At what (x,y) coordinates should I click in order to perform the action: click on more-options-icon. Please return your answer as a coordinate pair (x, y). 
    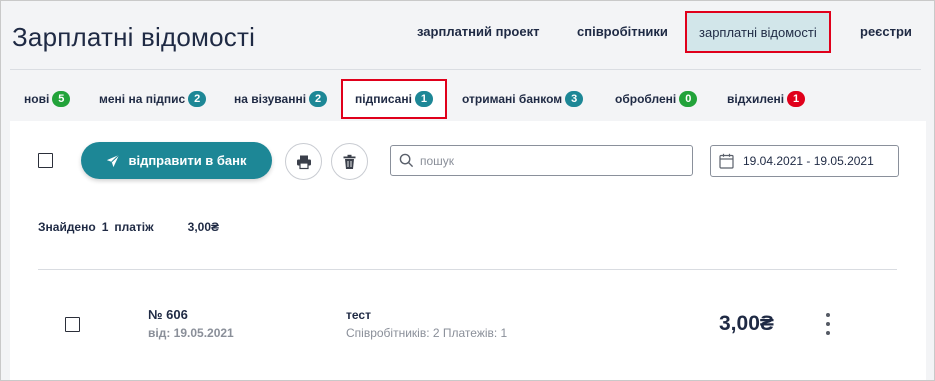
    Looking at the image, I should click on (828, 324).